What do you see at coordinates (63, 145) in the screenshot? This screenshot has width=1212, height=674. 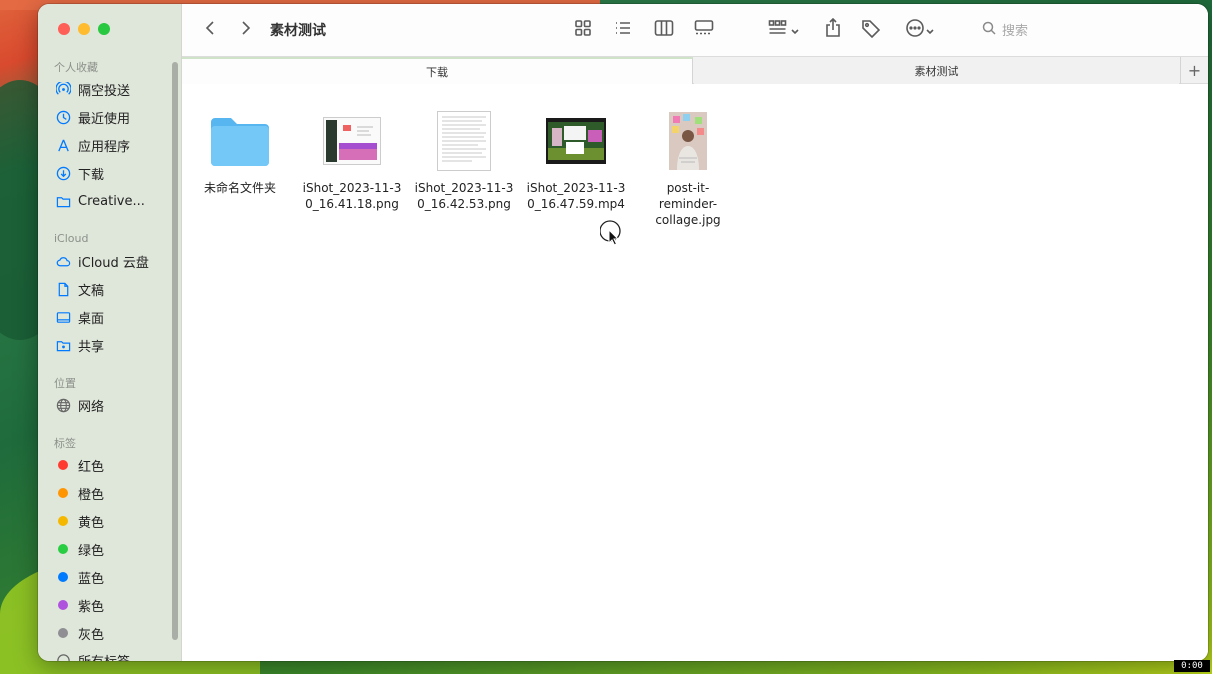 I see `applications-icon` at bounding box center [63, 145].